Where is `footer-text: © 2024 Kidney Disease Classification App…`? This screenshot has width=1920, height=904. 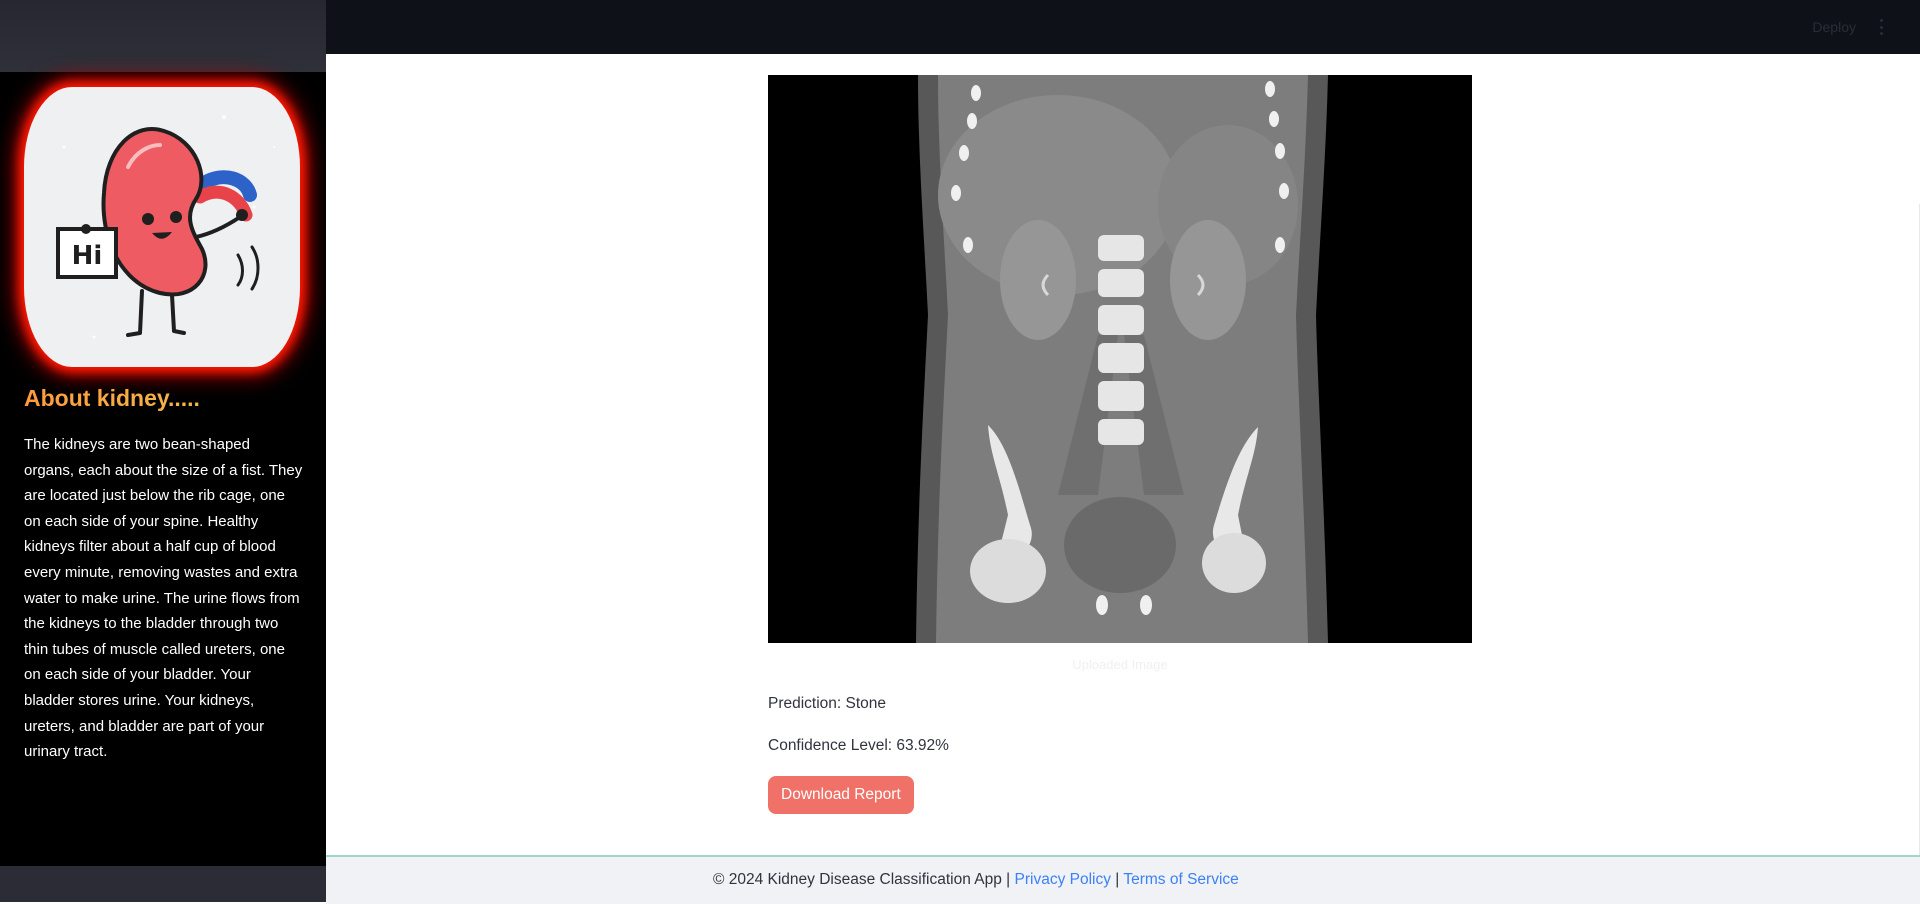 footer-text: © 2024 Kidney Disease Classification App… is located at coordinates (976, 880).